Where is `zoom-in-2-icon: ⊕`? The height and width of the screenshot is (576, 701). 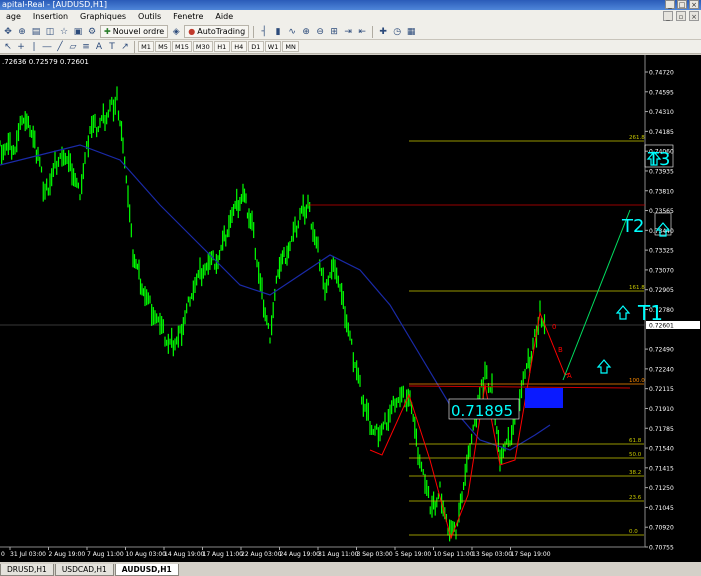 zoom-in-2-icon: ⊕ is located at coordinates (306, 32).